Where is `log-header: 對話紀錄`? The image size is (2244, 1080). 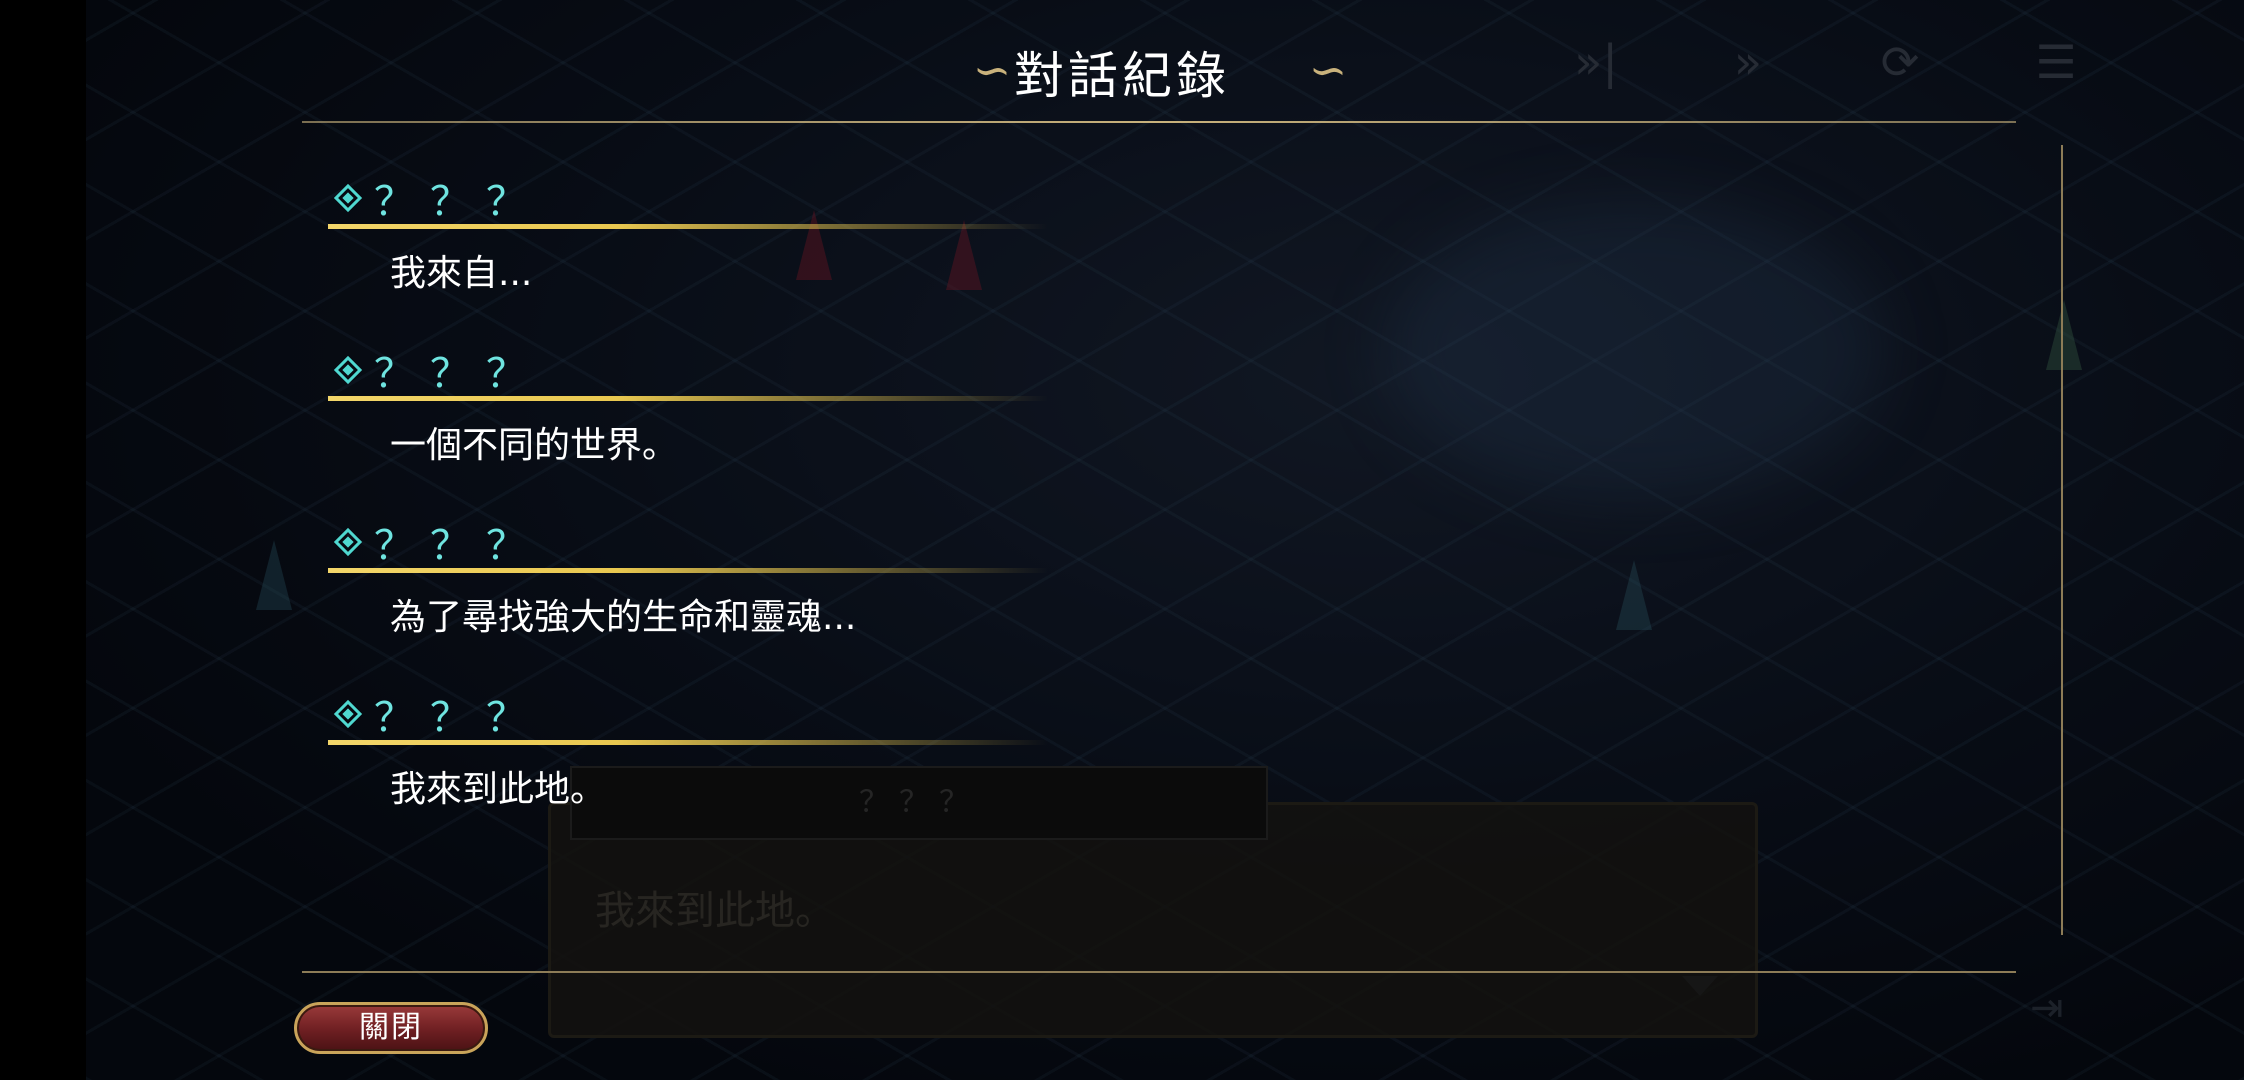 log-header: 對話紀錄 is located at coordinates (1122, 76).